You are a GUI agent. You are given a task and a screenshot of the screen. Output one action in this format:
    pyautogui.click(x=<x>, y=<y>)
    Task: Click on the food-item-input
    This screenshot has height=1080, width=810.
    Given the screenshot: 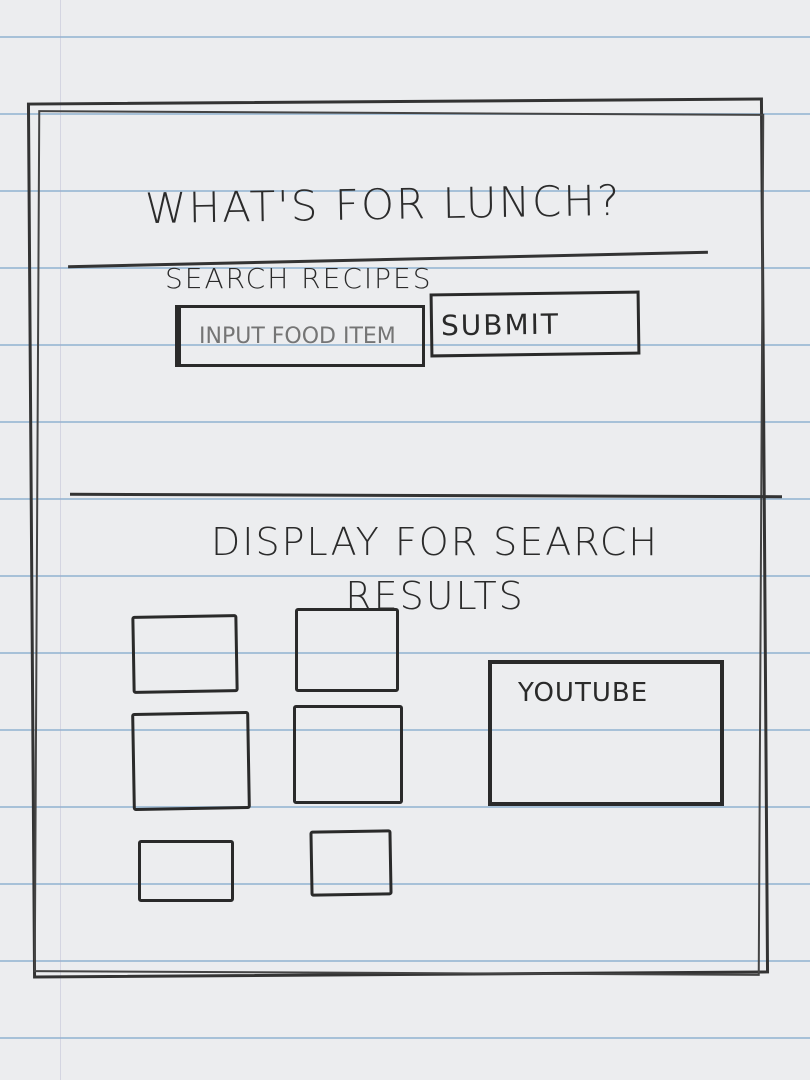 What is the action you would take?
    pyautogui.click(x=300, y=336)
    